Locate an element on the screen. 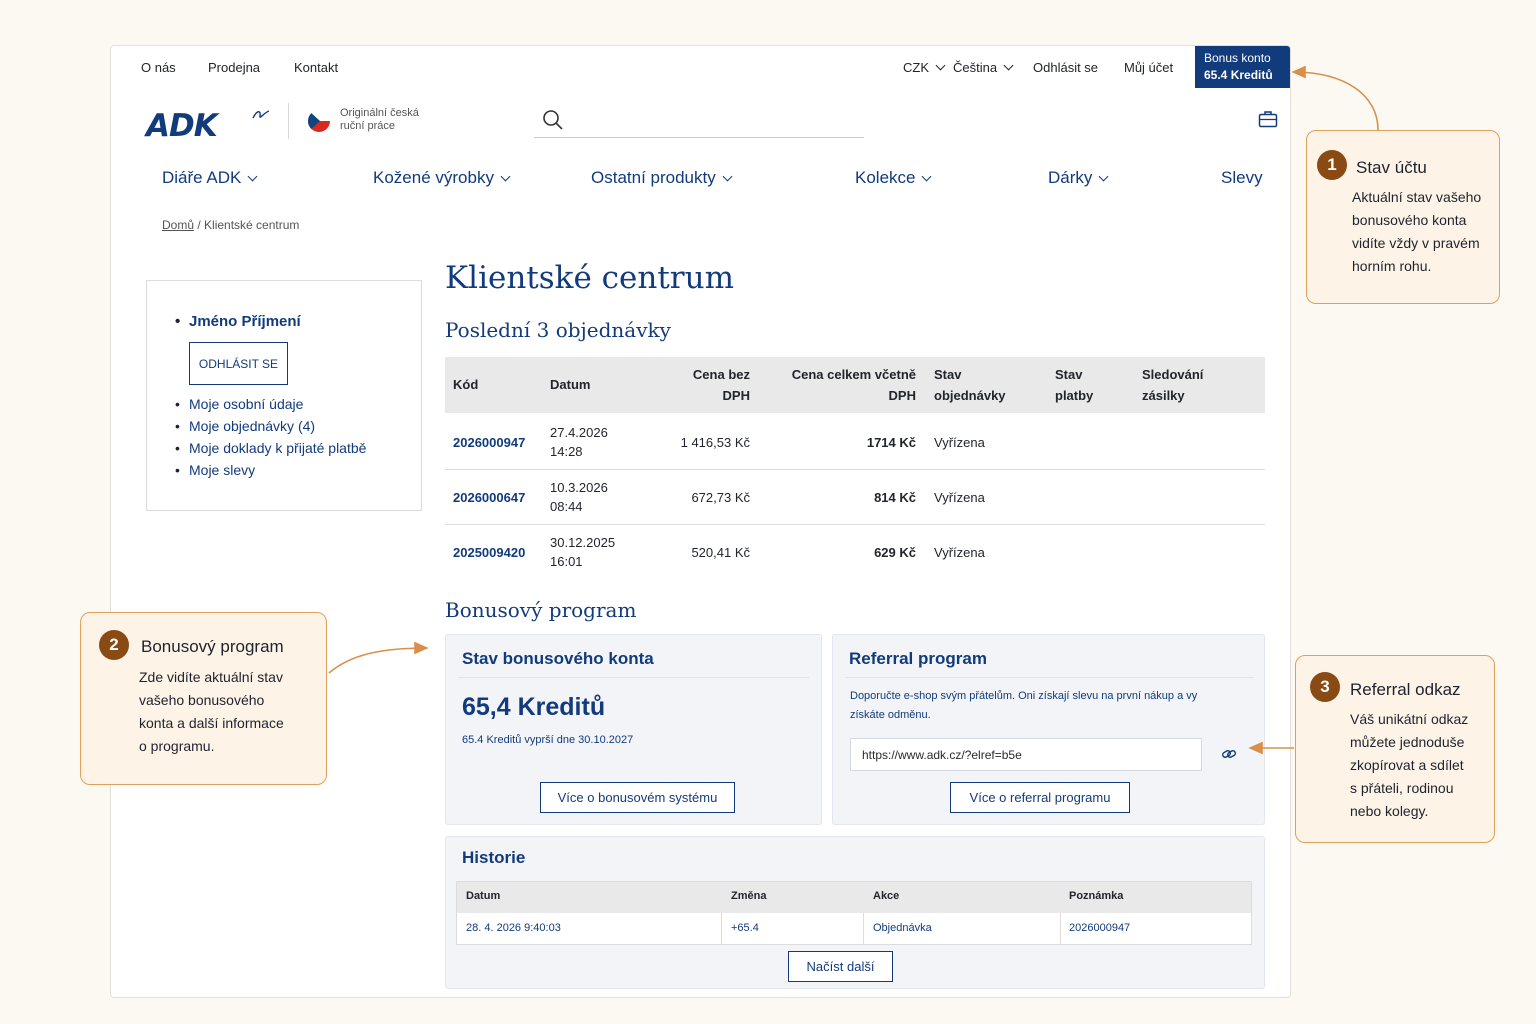 Image resolution: width=1536 pixels, height=1024 pixels. callout-text-line: Zde vidíte aktuální stav is located at coordinates (211, 677).